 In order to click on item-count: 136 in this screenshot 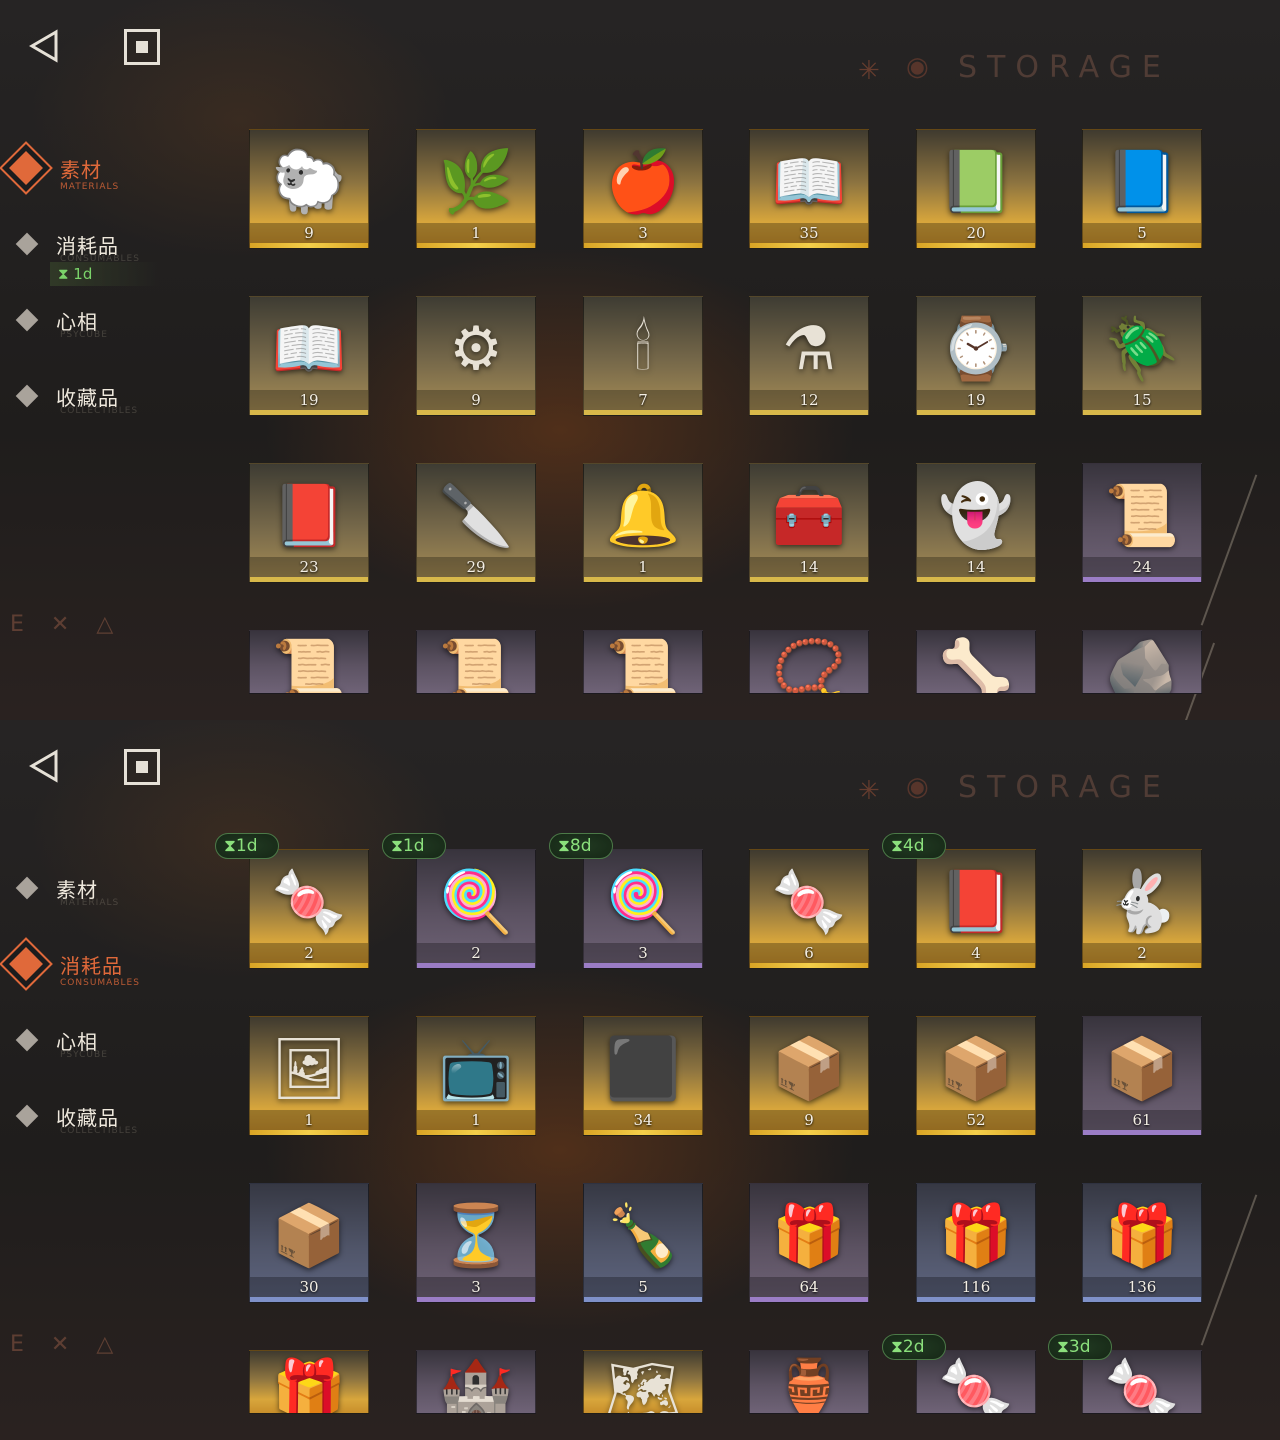, I will do `click(1142, 1287)`.